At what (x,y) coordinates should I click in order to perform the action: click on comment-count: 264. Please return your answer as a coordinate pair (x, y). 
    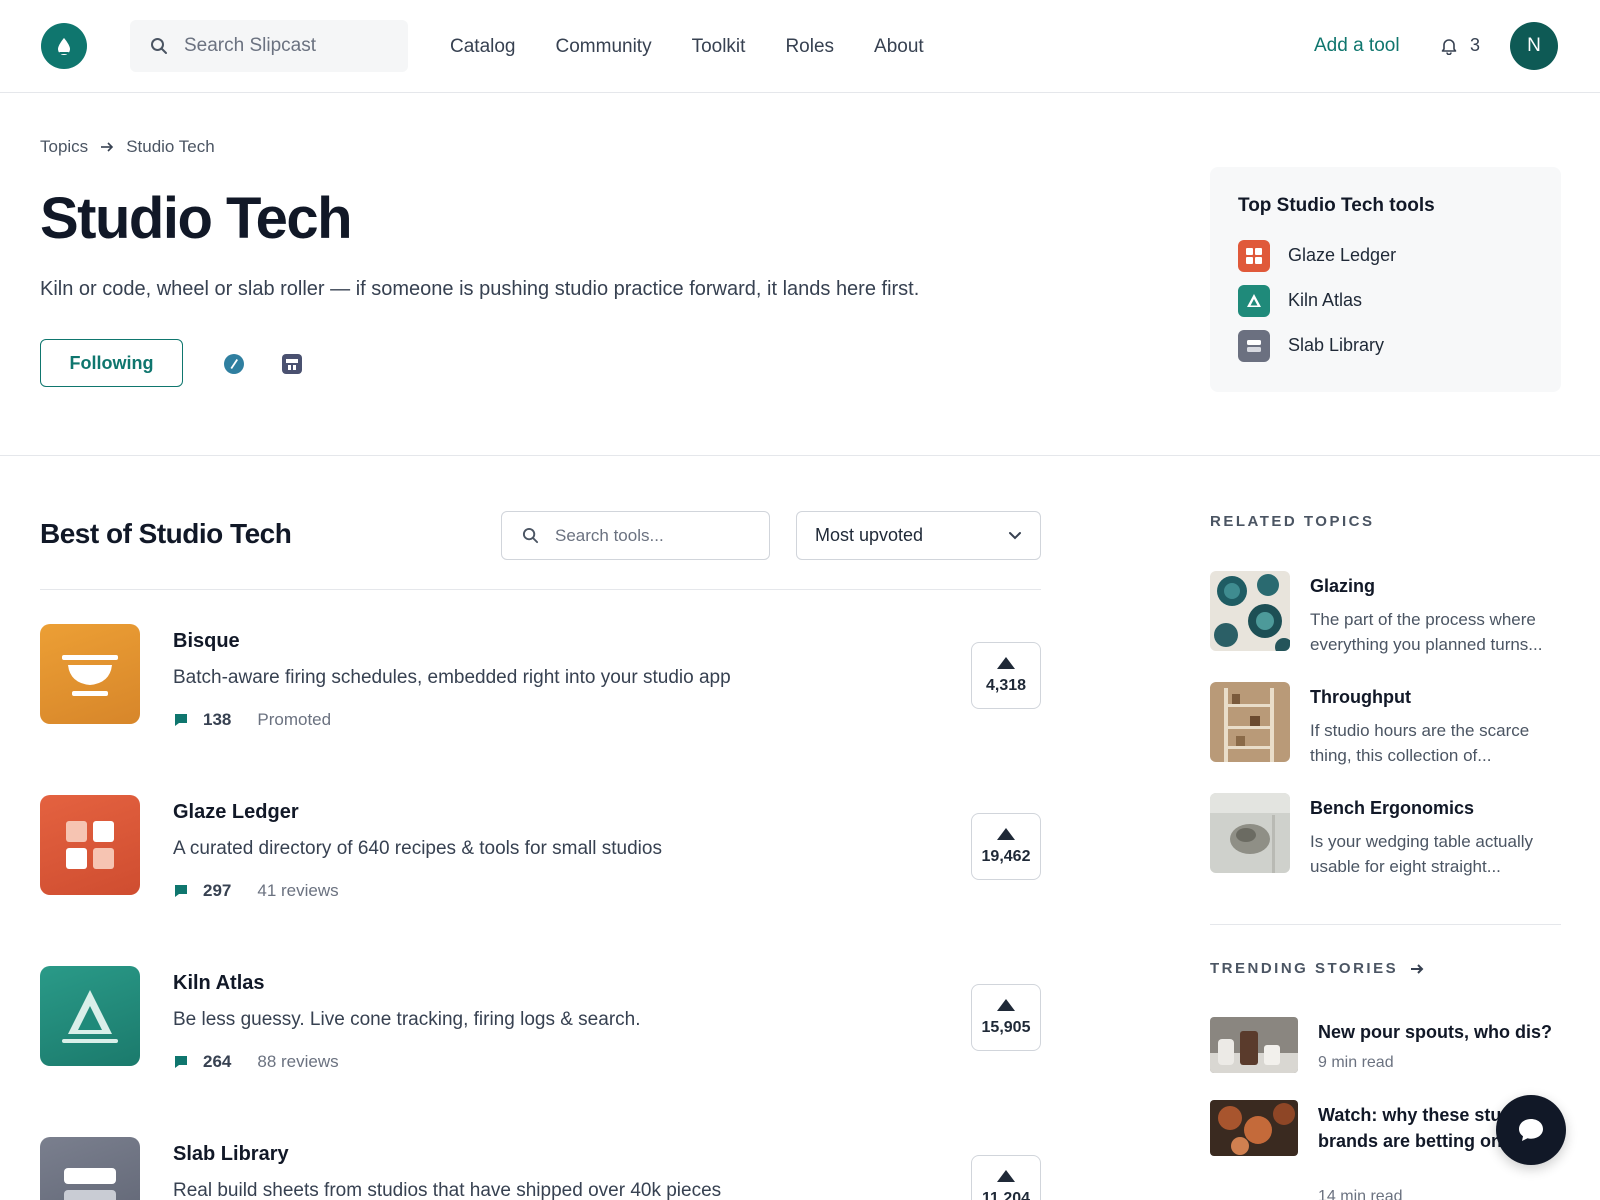
    Looking at the image, I should click on (217, 1061).